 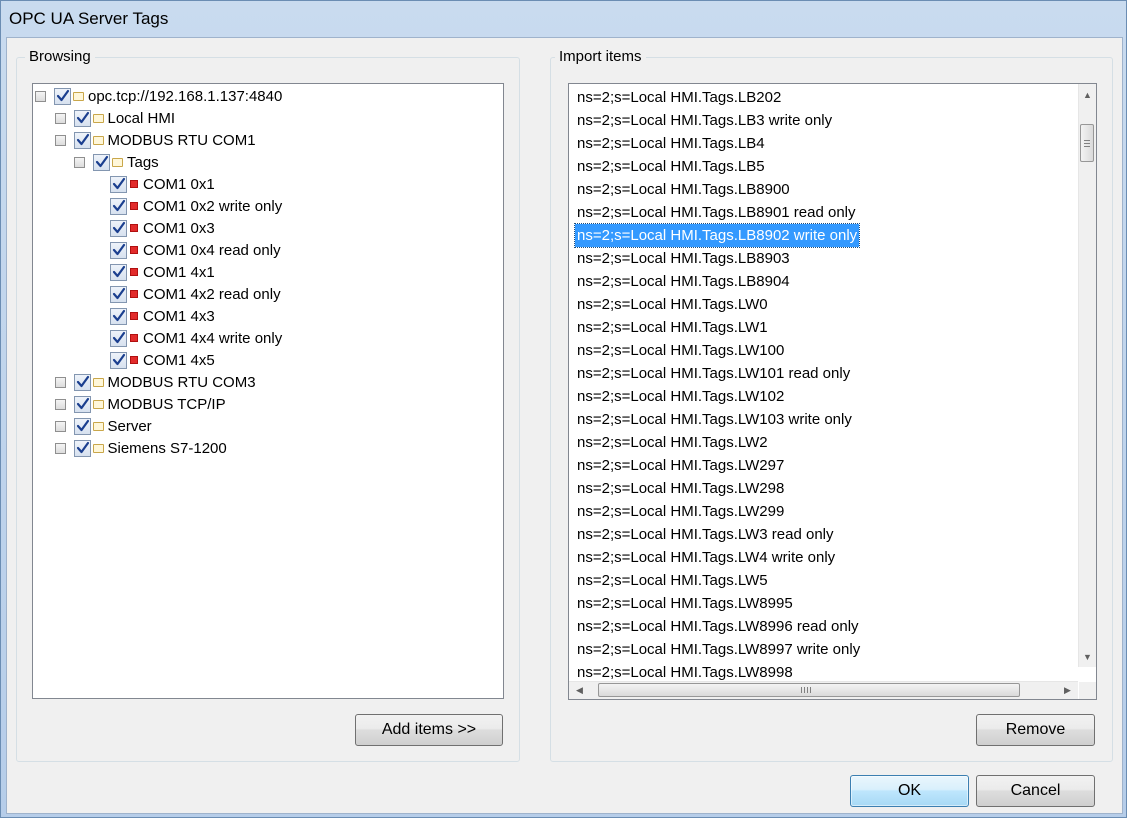 I want to click on tree-node: COM1 0x4 read only, so click(x=195, y=250).